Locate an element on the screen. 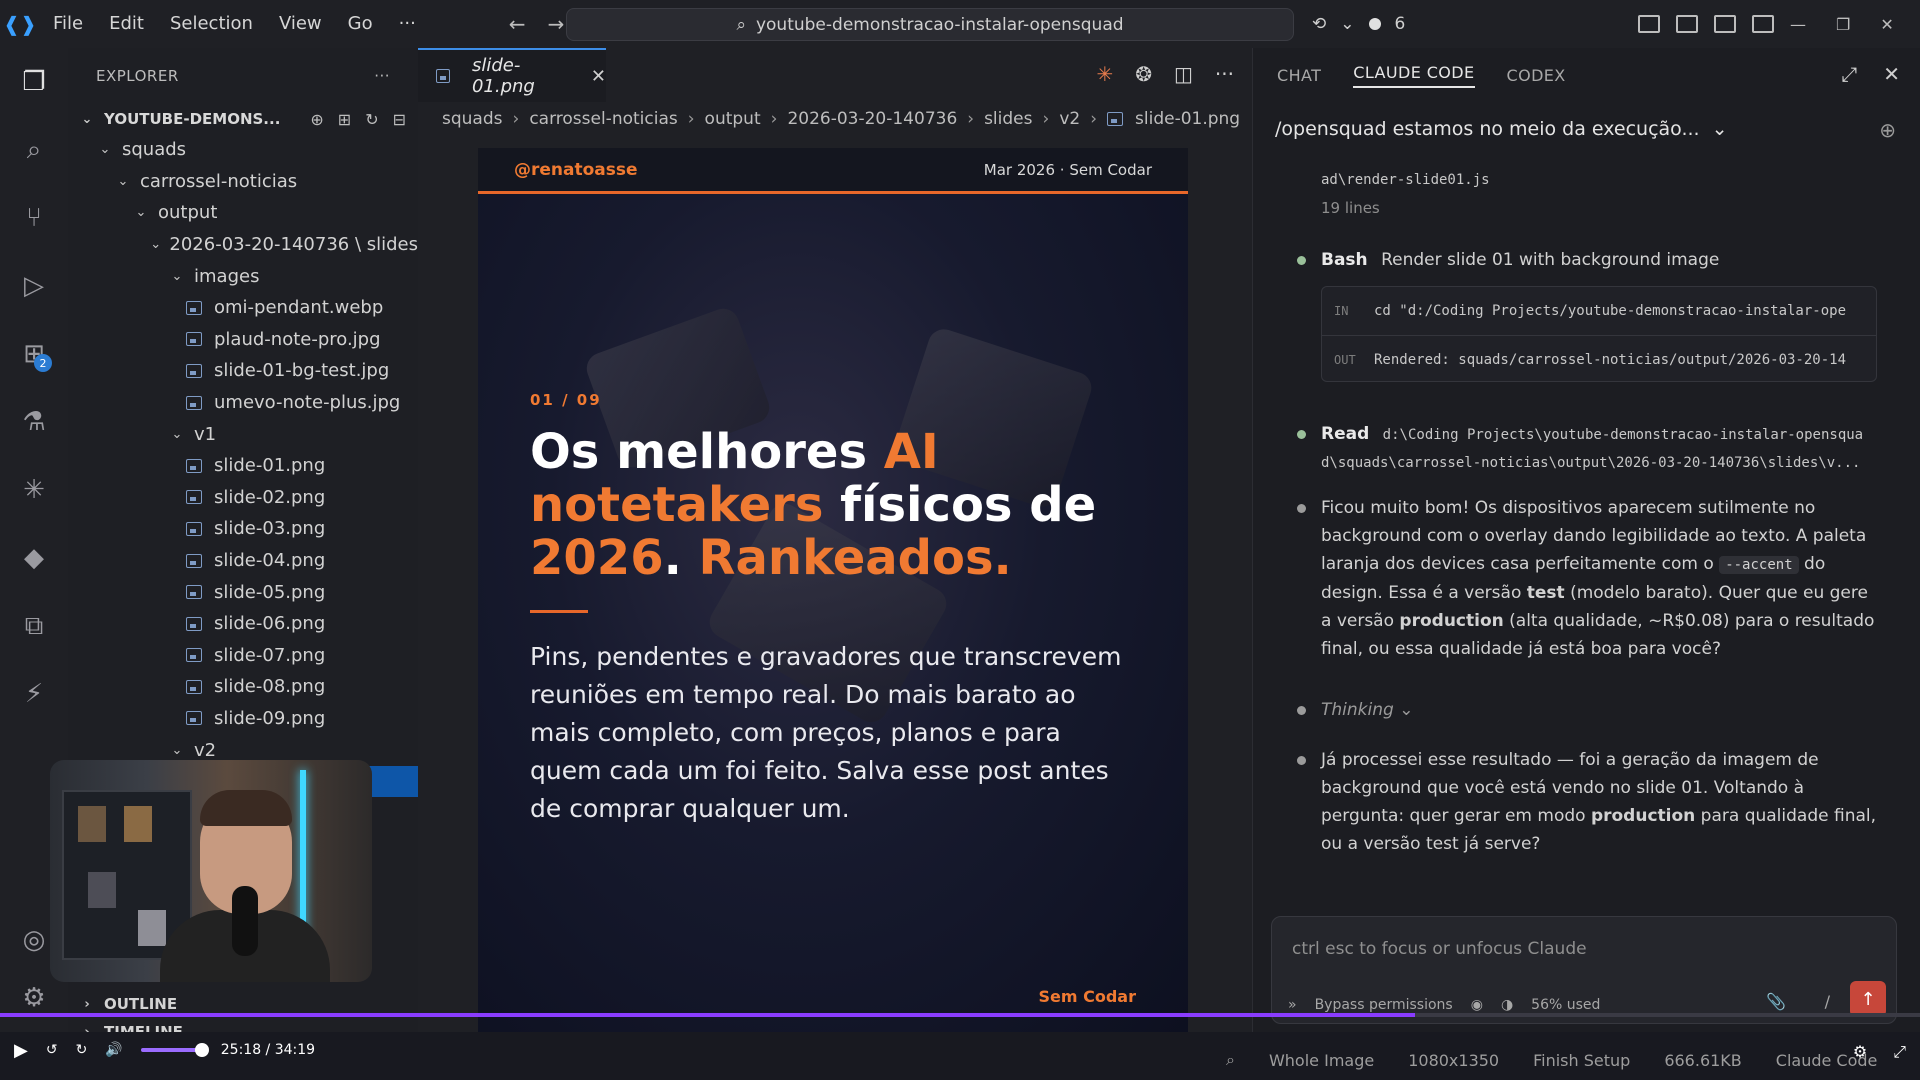 This screenshot has width=1920, height=1080. tree-file: slide-06.png is located at coordinates (243, 624).